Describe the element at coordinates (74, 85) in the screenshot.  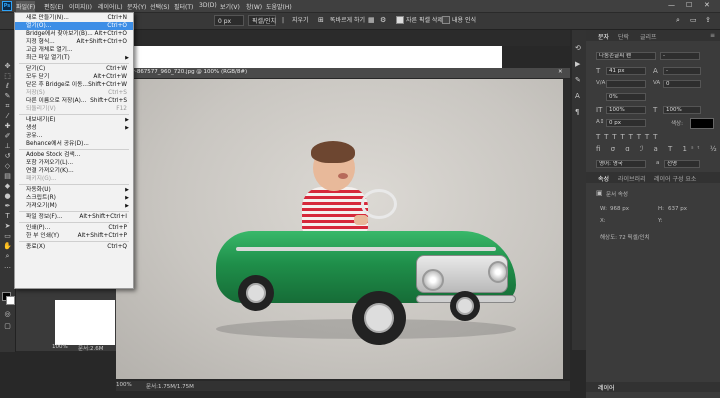
I see `file-menu-item: 닫은 후 Bridge로 이동... Shift+Ctrl+W` at that location.